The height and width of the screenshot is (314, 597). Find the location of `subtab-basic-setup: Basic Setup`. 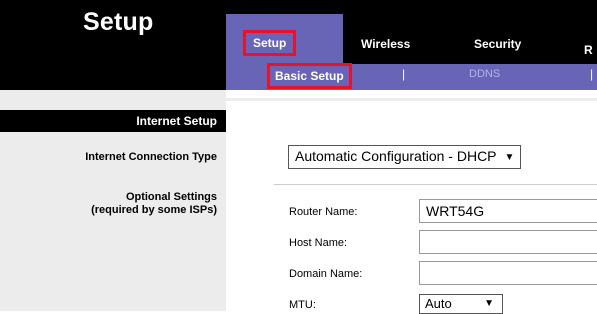

subtab-basic-setup: Basic Setup is located at coordinates (309, 76).